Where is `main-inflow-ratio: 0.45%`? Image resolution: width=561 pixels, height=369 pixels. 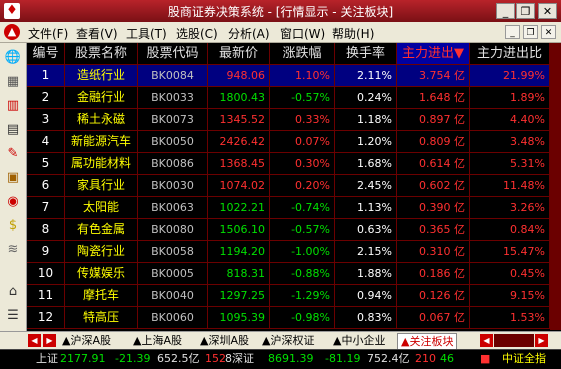 main-inflow-ratio: 0.45% is located at coordinates (510, 273).